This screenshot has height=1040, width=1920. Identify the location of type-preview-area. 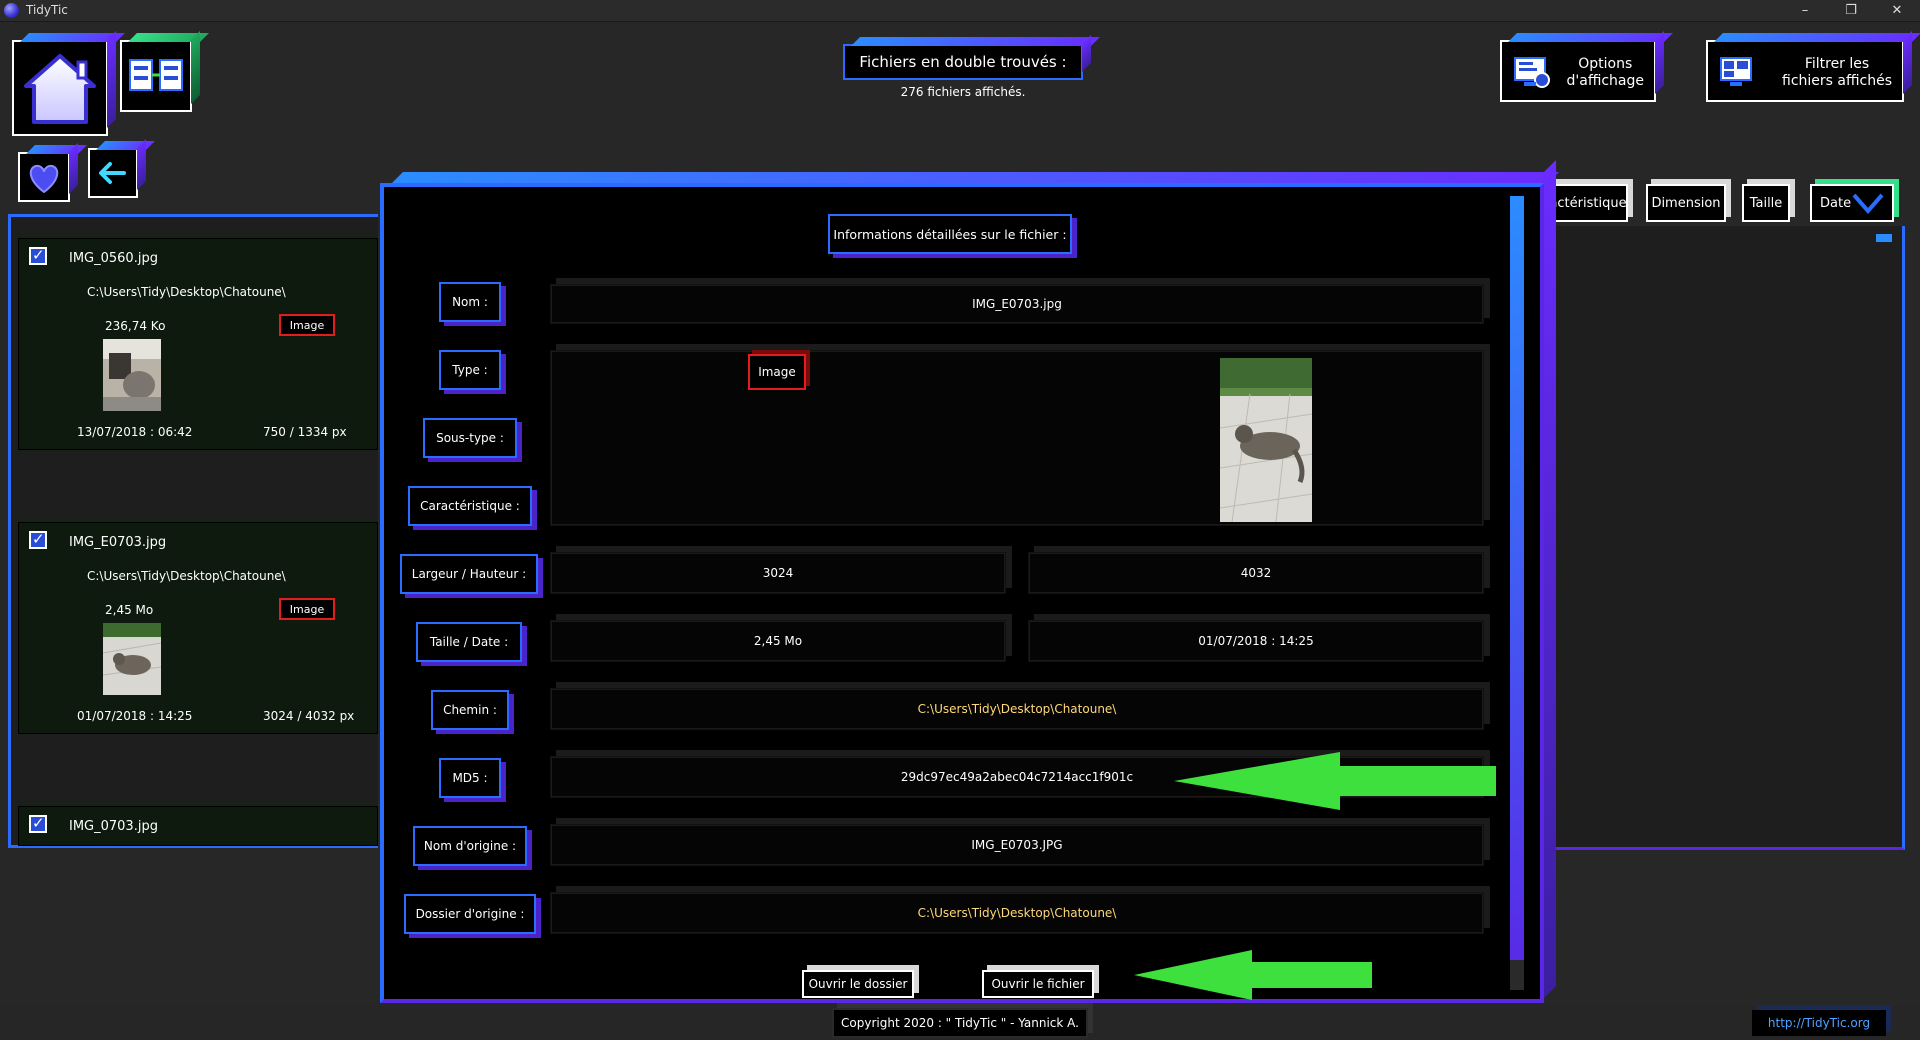
(1017, 438).